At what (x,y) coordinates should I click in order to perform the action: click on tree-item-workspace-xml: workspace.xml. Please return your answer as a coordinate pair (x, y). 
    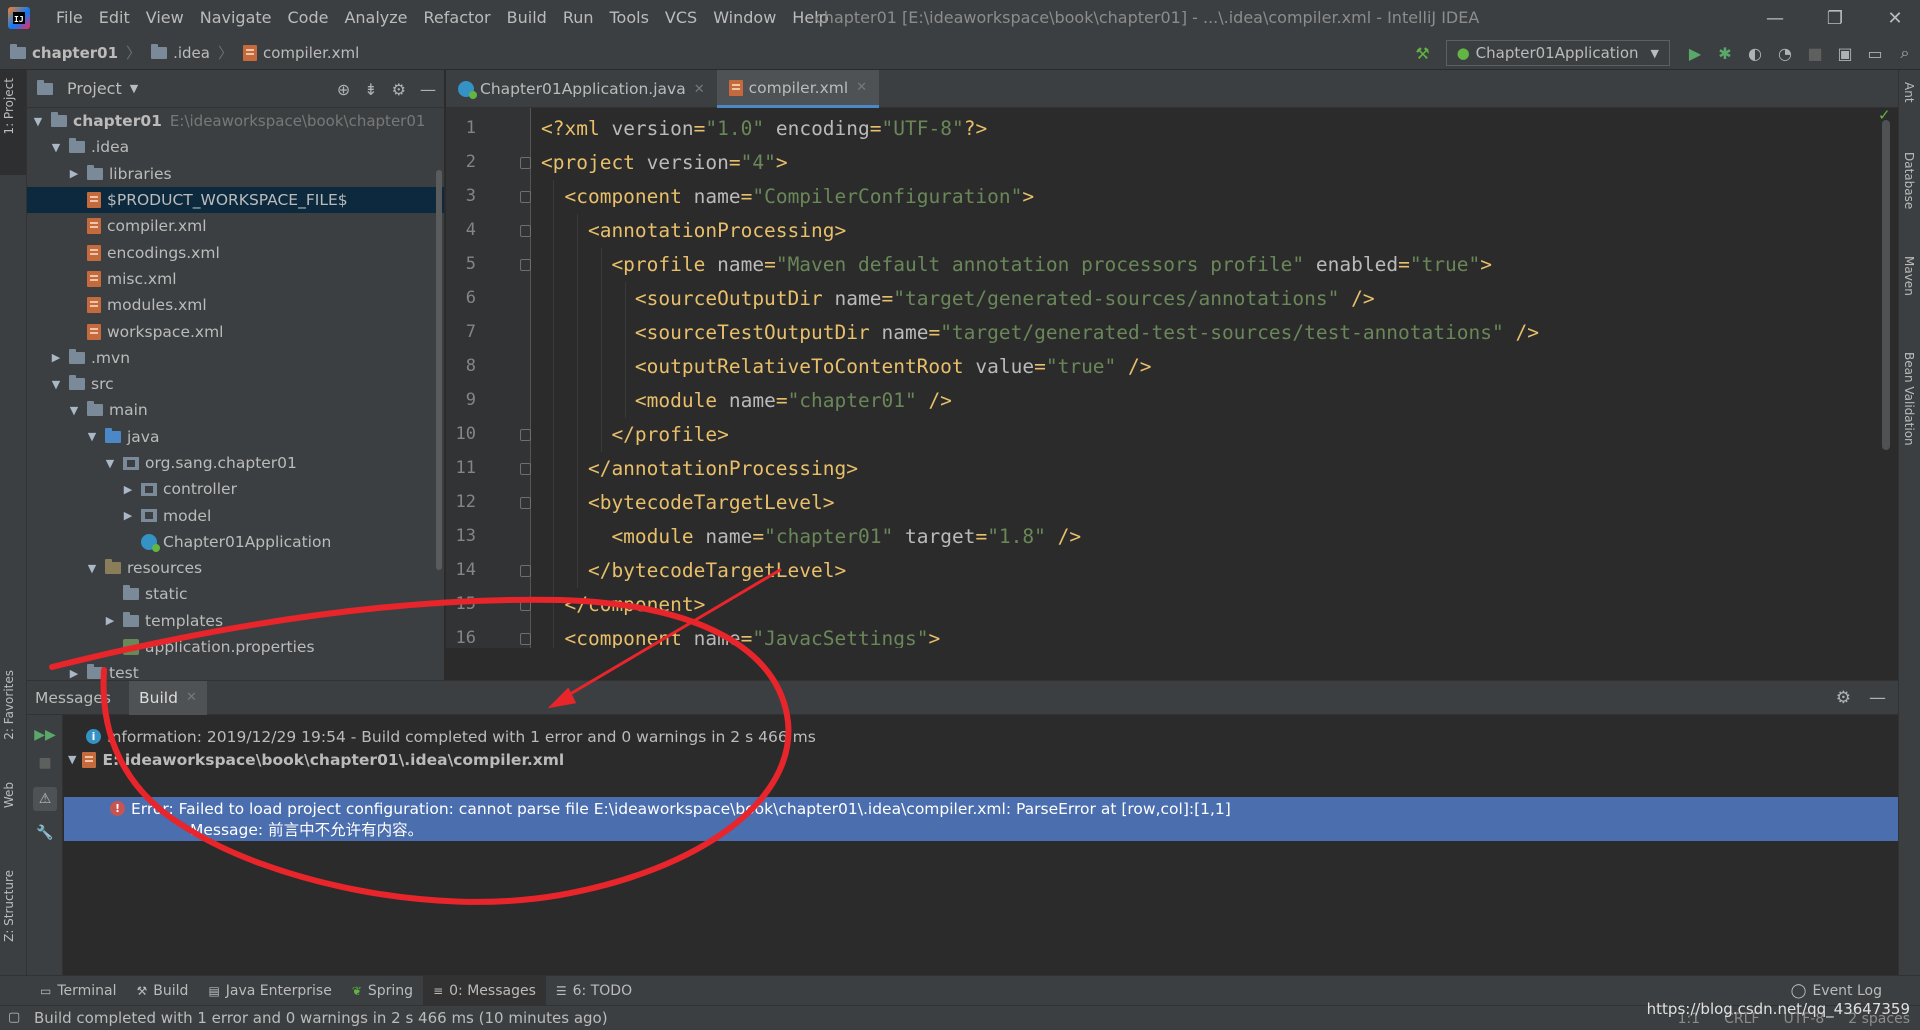
    Looking at the image, I should click on (235, 331).